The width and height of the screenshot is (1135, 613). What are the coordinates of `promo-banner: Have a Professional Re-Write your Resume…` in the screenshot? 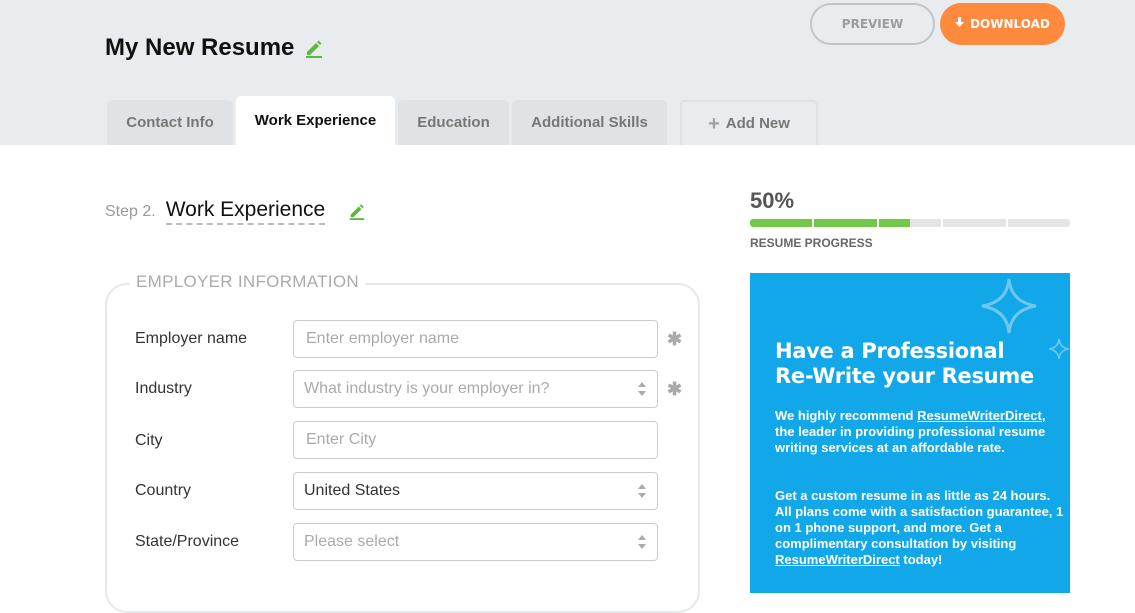 It's located at (910, 433).